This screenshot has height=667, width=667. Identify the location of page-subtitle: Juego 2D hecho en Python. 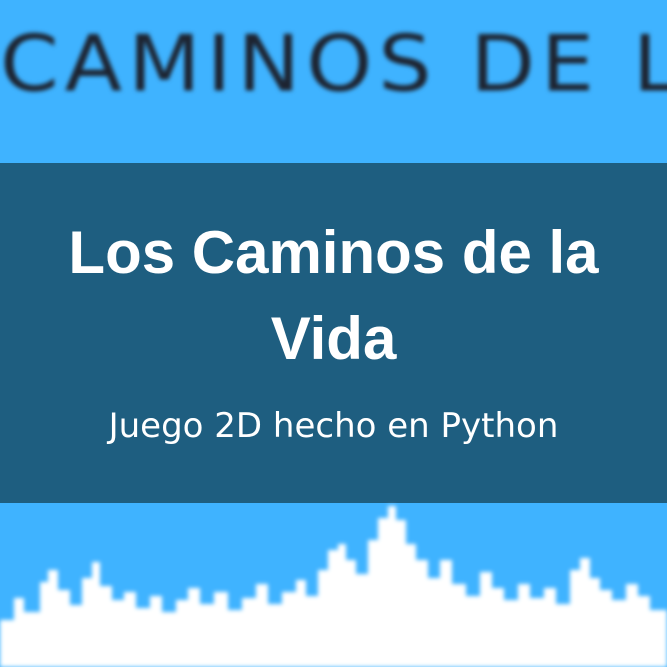
(333, 426).